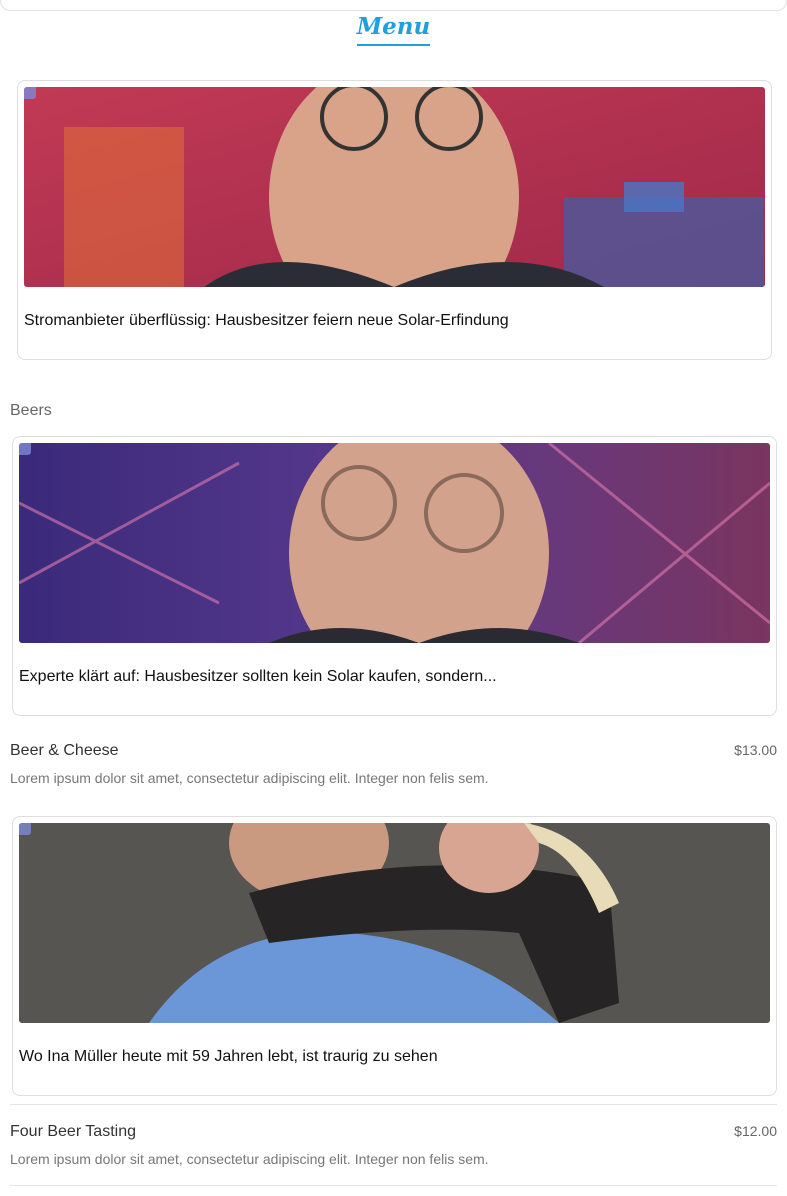  Describe the element at coordinates (73, 1132) in the screenshot. I see `menu-item-name: Four Beer Tasting` at that location.